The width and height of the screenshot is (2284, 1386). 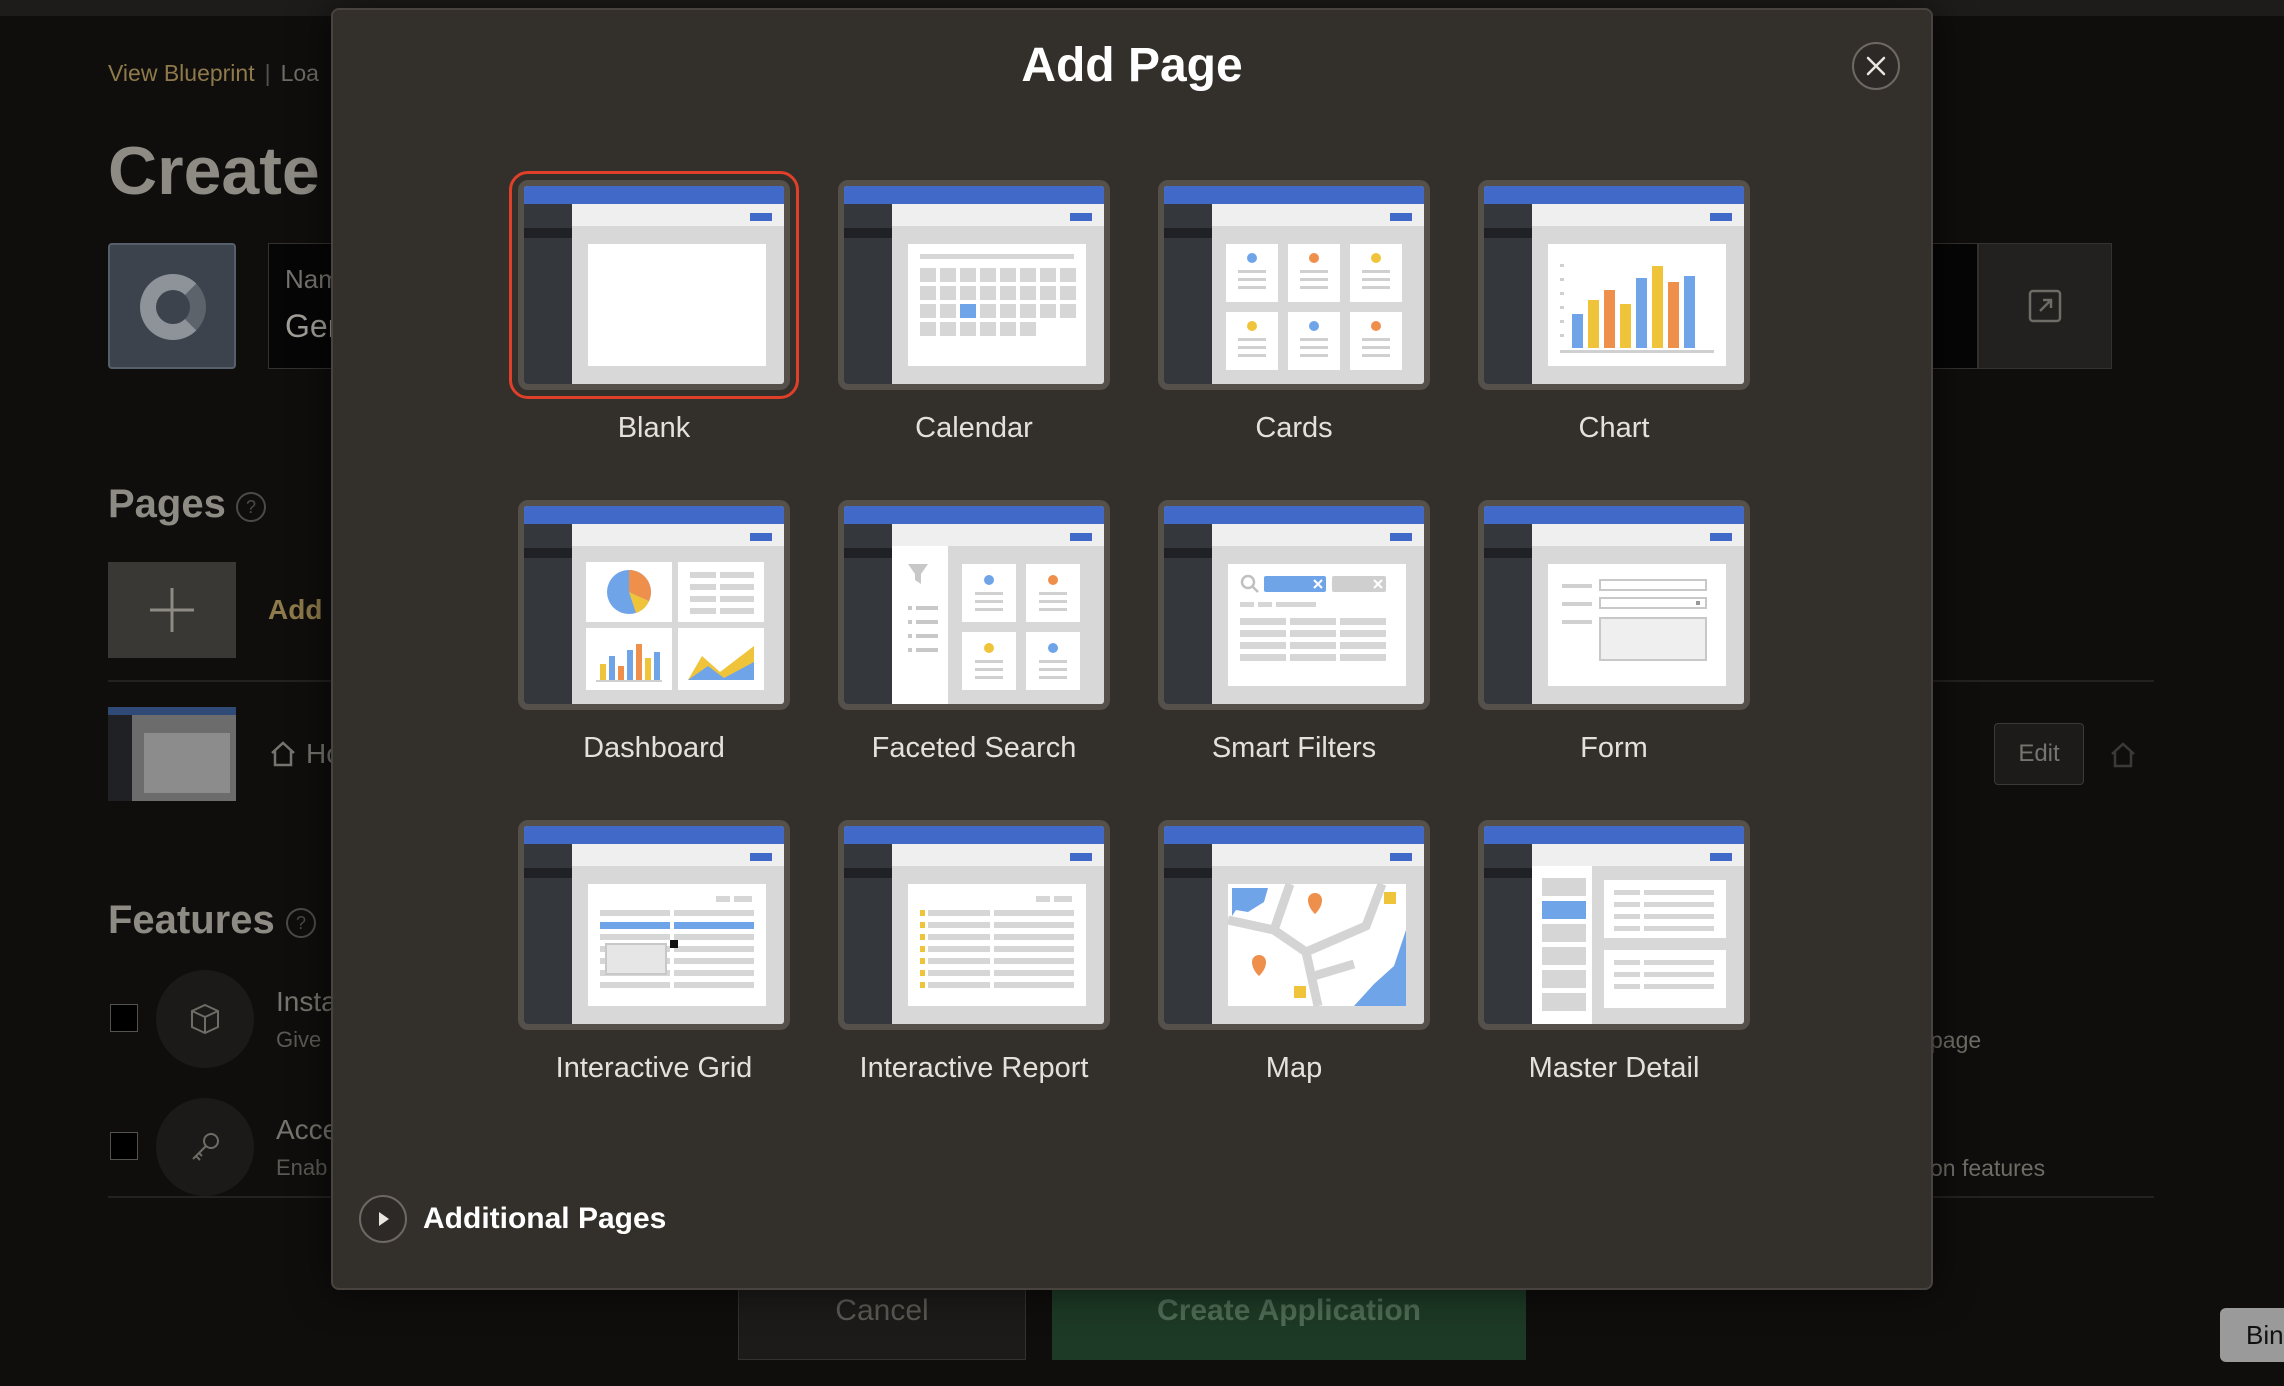 What do you see at coordinates (205, 1147) in the screenshot?
I see `key-icon` at bounding box center [205, 1147].